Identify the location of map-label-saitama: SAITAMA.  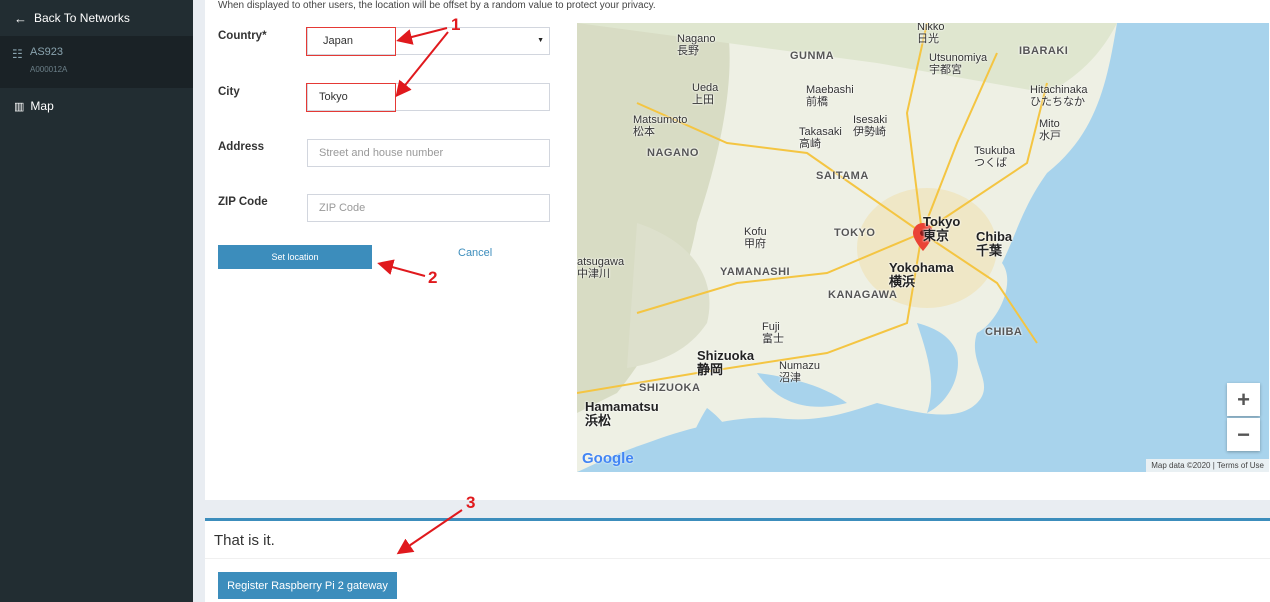
(842, 176).